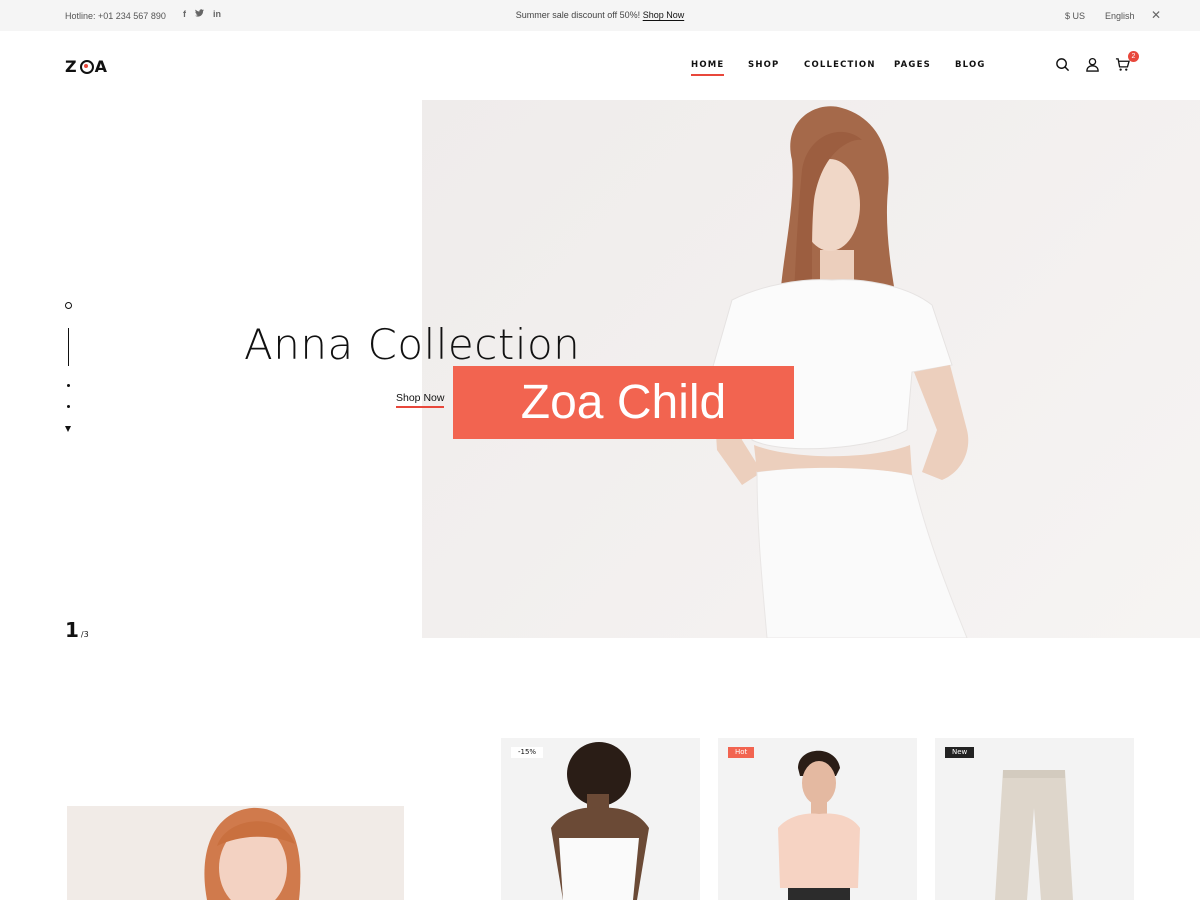  Describe the element at coordinates (664, 15) in the screenshot. I see `promo-shop-now-link: Shop Now` at that location.